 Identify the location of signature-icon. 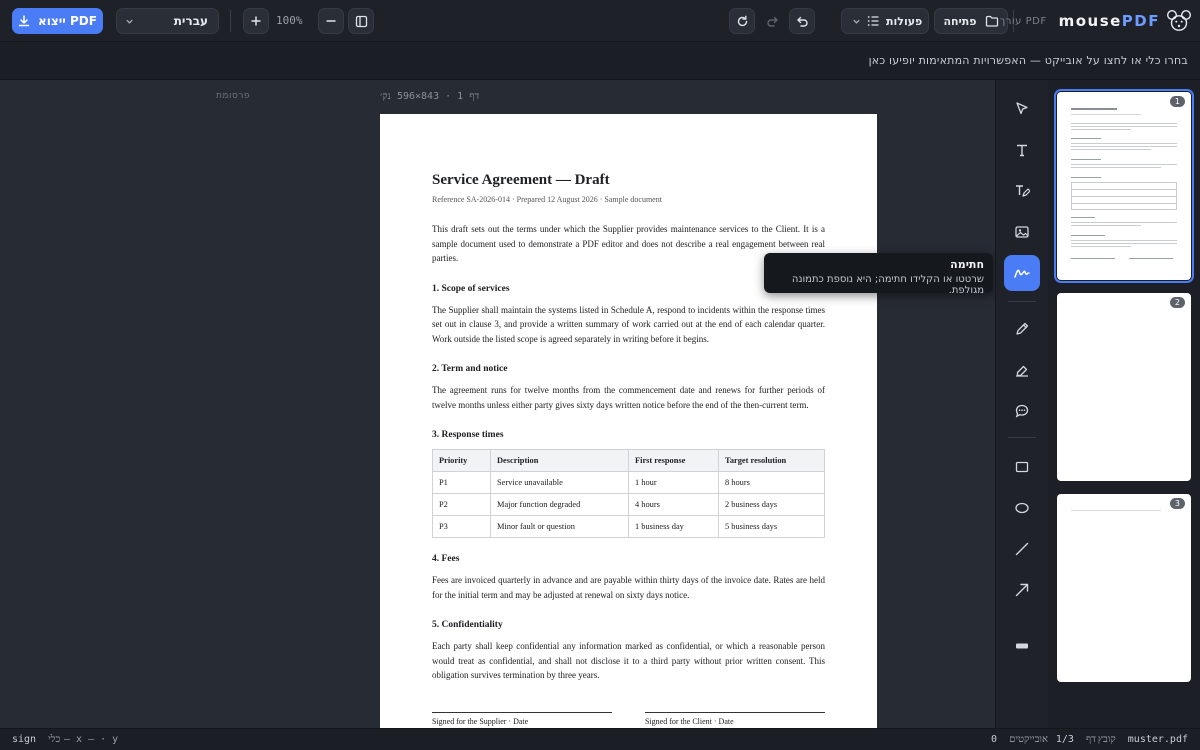
(1022, 273).